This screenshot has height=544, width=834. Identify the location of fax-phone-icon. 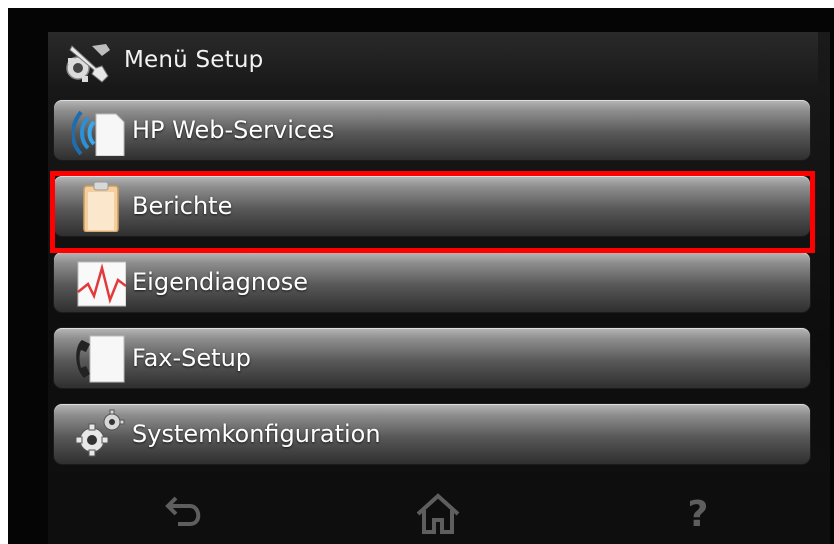
(99, 358).